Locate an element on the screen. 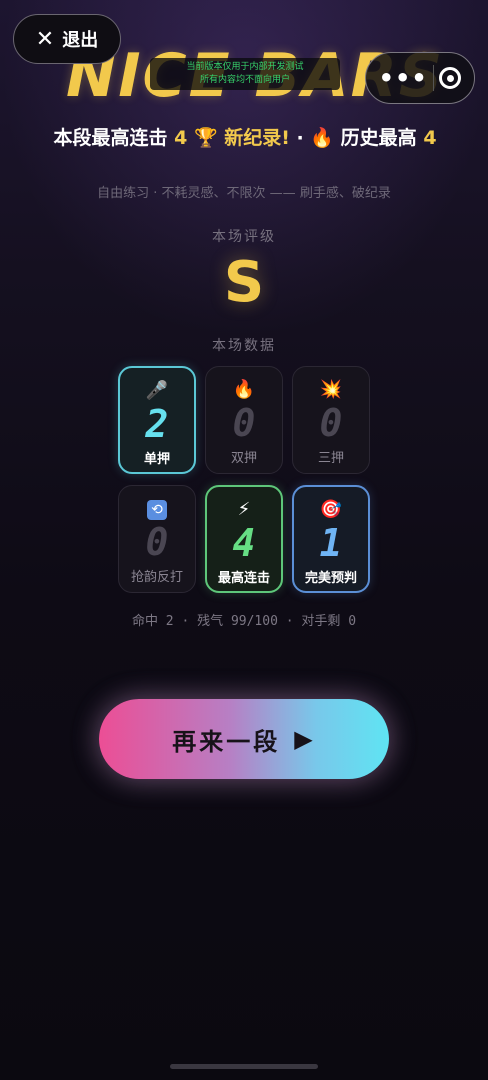 Image resolution: width=488 pixels, height=1080 pixels. stat-card-triple-rhyme: 💥 0 三押 is located at coordinates (331, 420).